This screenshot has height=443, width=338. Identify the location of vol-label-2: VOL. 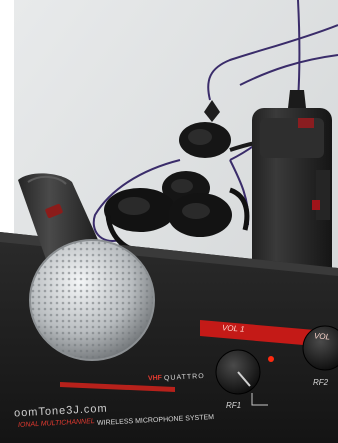
(322, 336).